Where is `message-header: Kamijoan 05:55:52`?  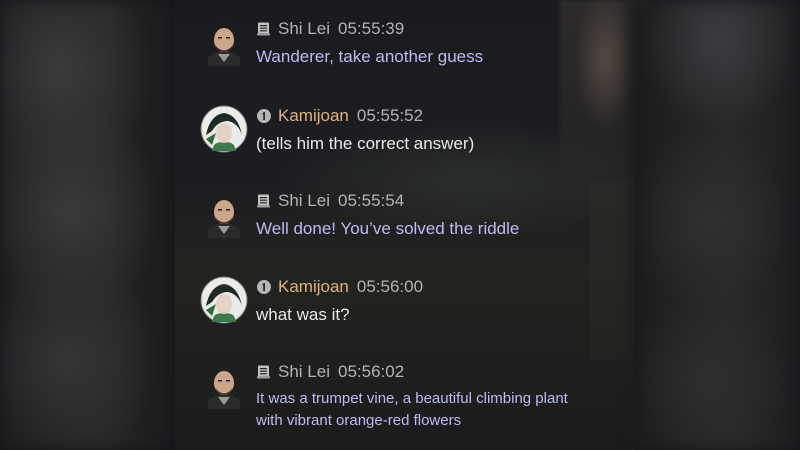
message-header: Kamijoan 05:55:52 is located at coordinates (339, 116).